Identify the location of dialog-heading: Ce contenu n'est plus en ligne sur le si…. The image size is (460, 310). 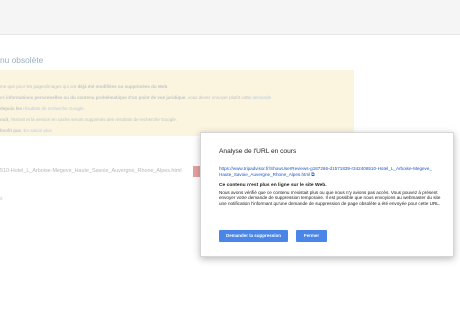
(273, 185).